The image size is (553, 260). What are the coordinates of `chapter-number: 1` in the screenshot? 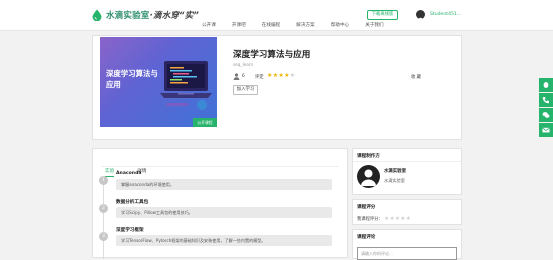 It's located at (103, 180).